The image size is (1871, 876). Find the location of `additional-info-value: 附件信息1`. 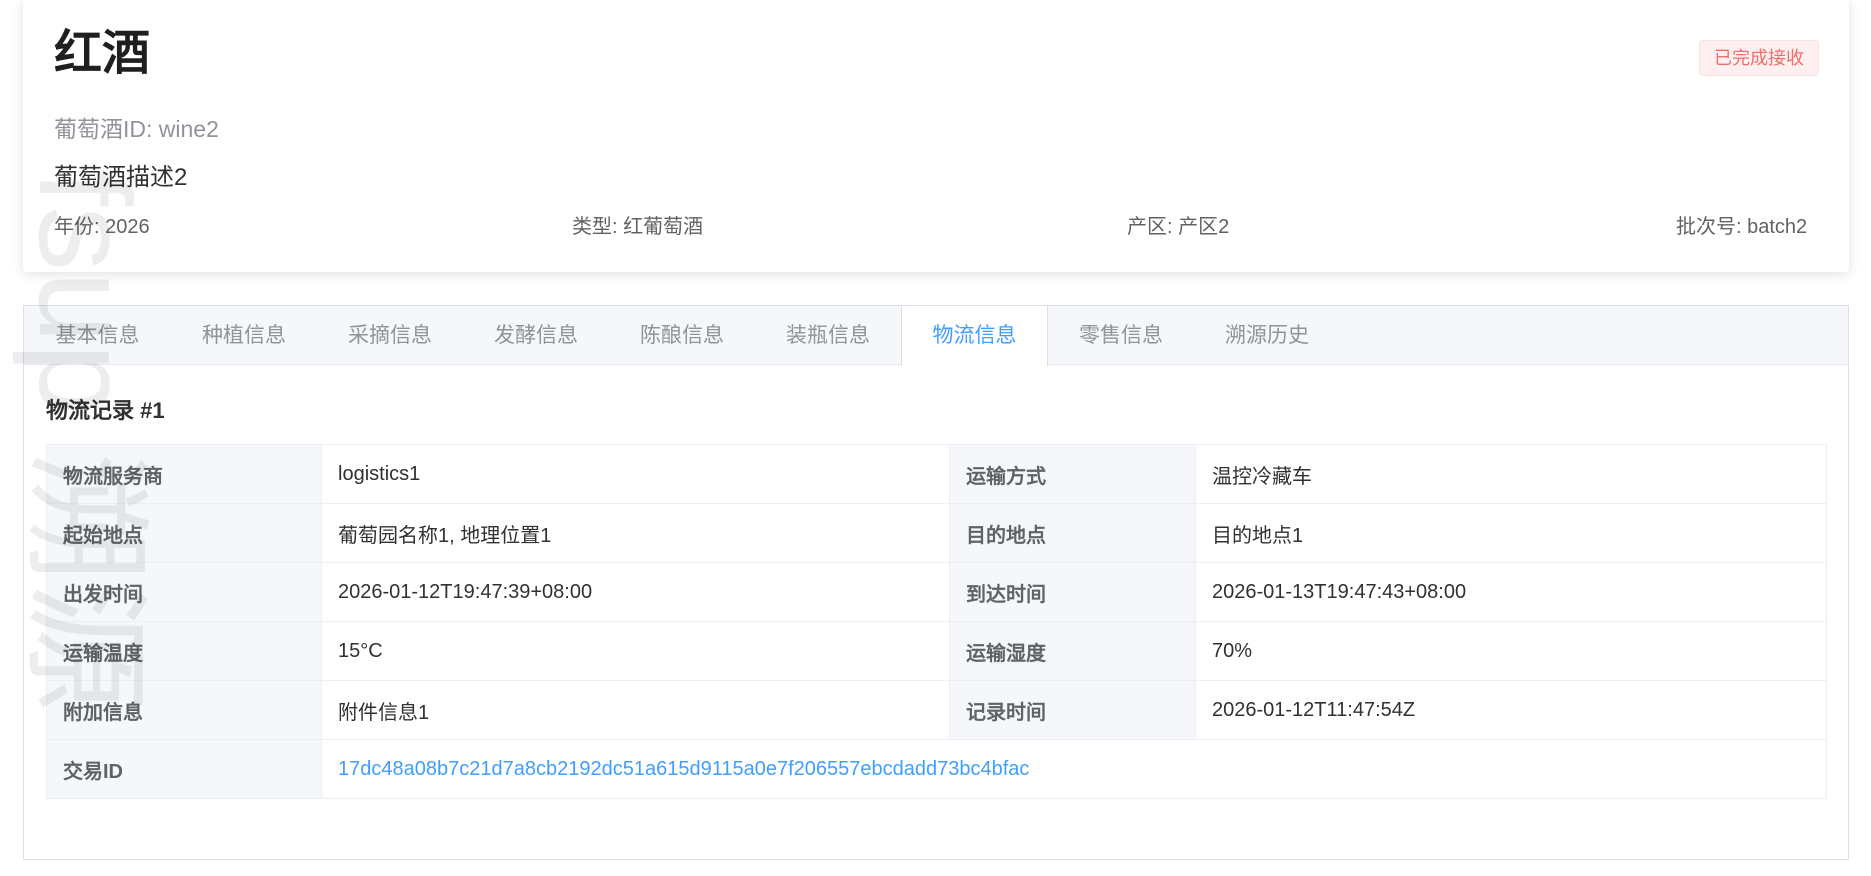

additional-info-value: 附件信息1 is located at coordinates (635, 710).